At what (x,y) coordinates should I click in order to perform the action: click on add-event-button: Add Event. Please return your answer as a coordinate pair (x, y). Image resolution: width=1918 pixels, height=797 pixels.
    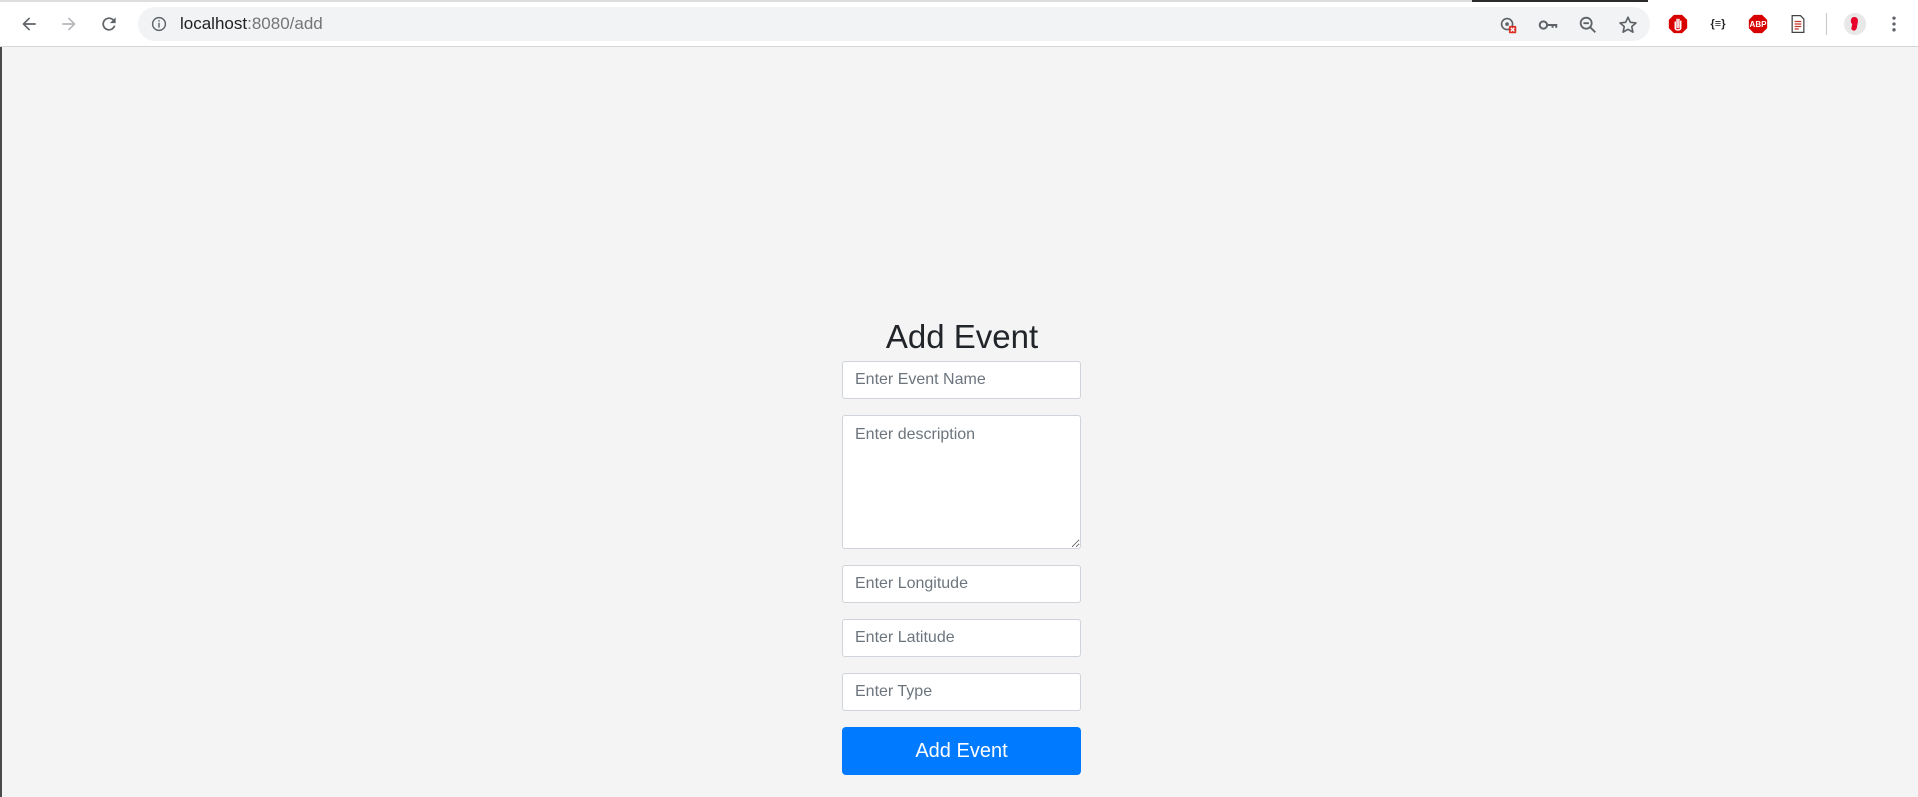
    Looking at the image, I should click on (961, 751).